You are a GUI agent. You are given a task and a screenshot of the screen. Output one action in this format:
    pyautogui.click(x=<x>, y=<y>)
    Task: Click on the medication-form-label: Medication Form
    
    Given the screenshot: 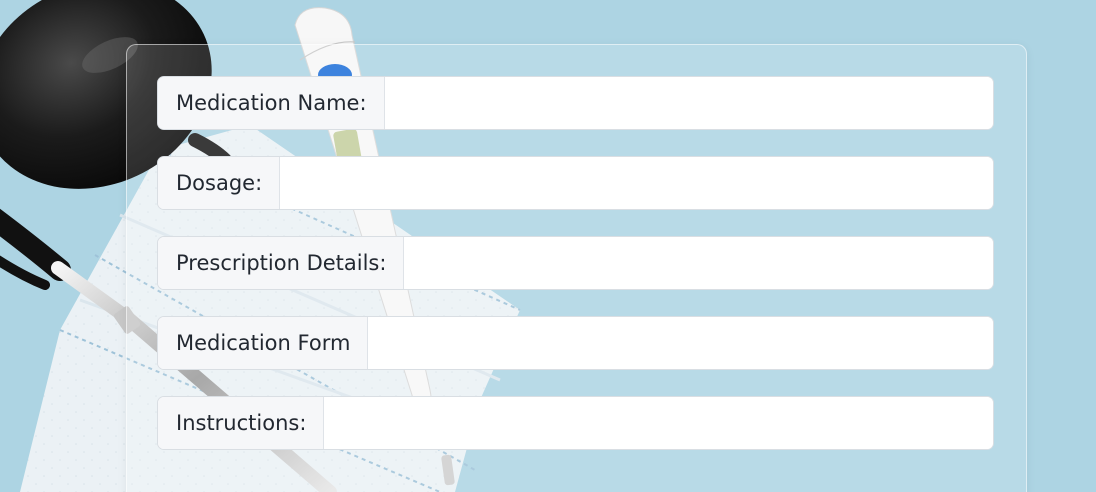 What is the action you would take?
    pyautogui.click(x=263, y=343)
    